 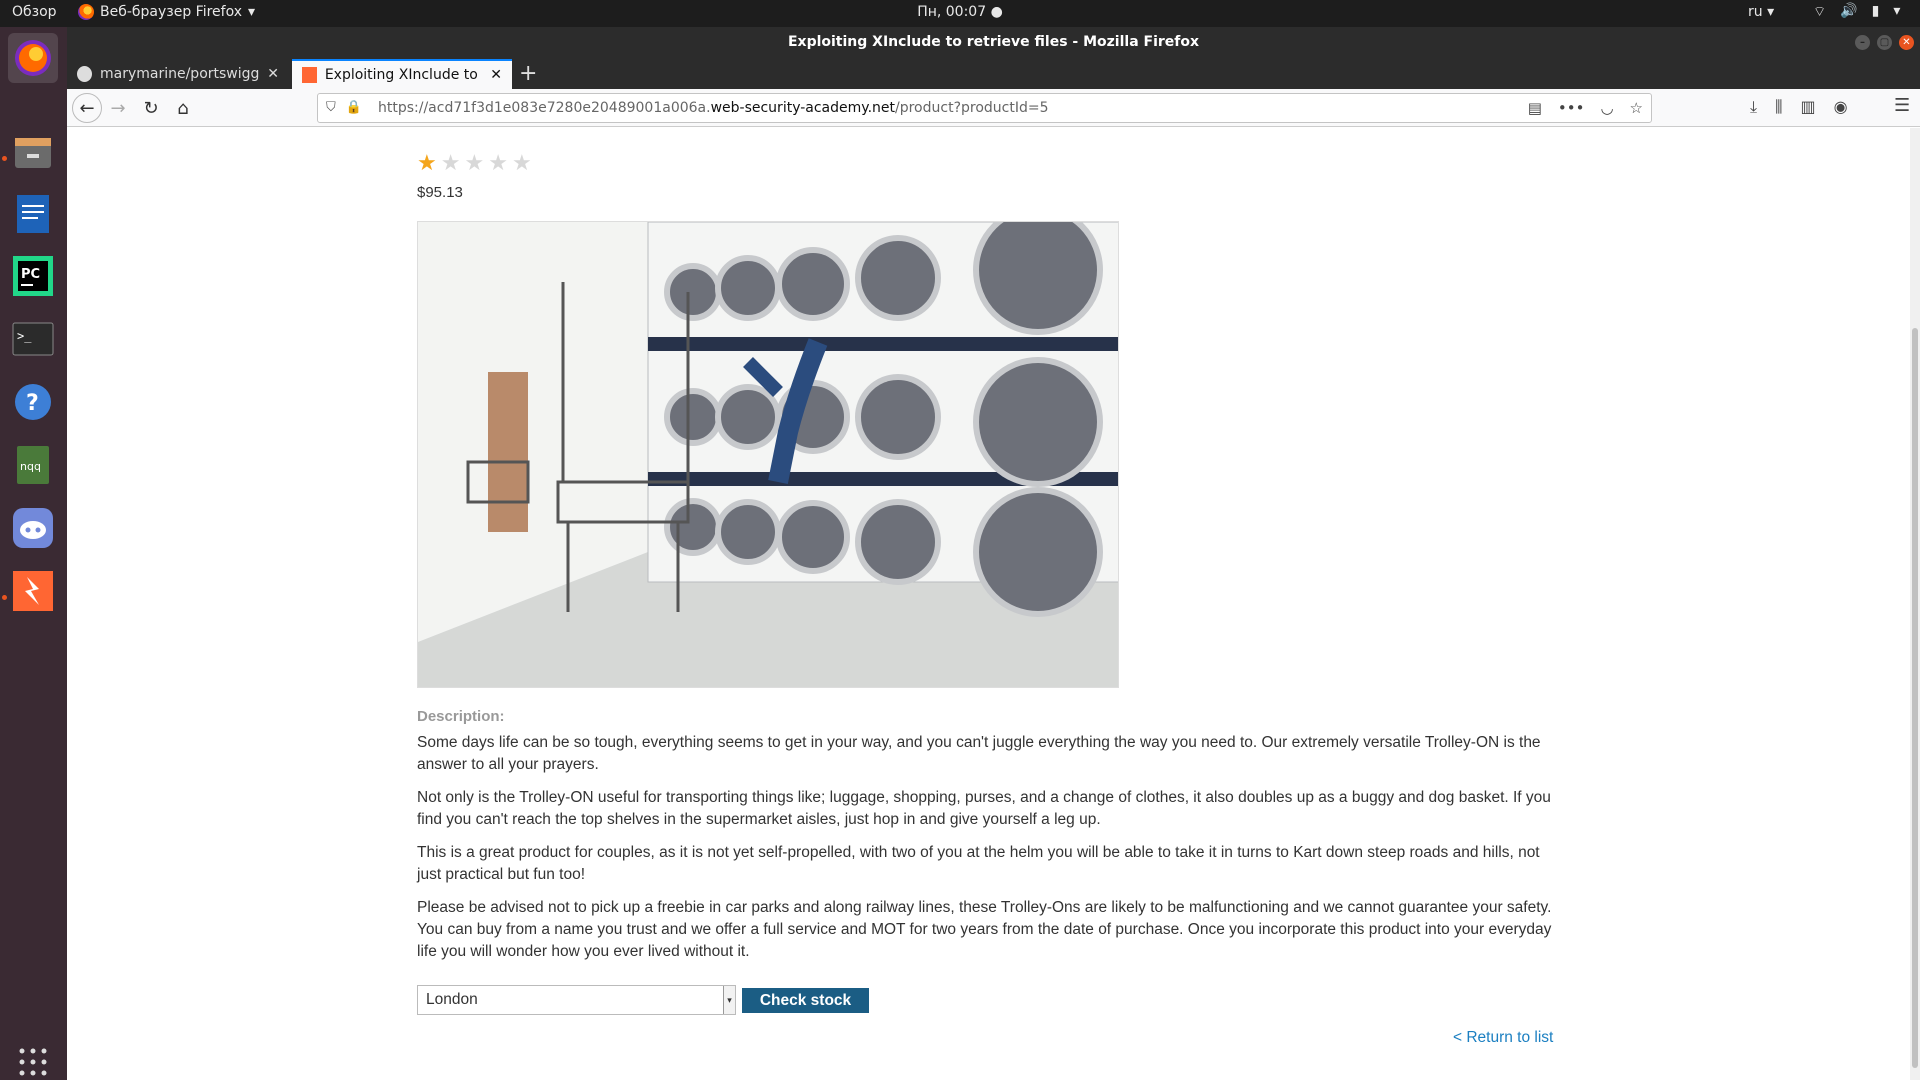 What do you see at coordinates (183, 108) in the screenshot?
I see `home-button: ⌂` at bounding box center [183, 108].